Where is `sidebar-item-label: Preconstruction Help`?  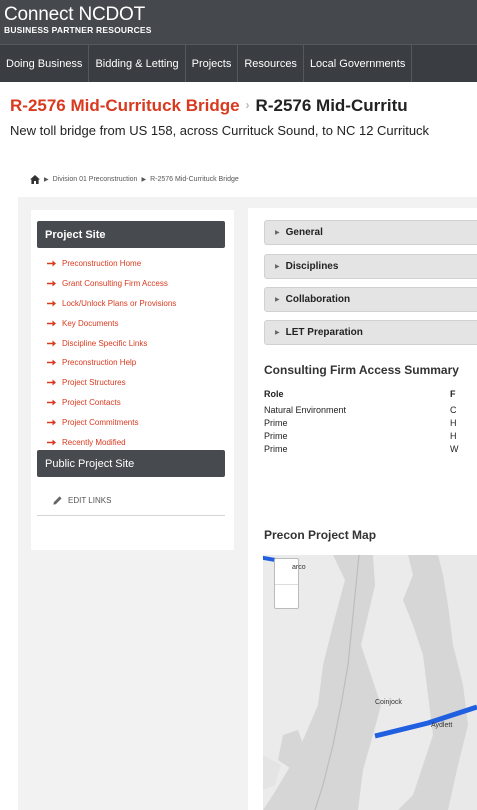 sidebar-item-label: Preconstruction Help is located at coordinates (99, 363).